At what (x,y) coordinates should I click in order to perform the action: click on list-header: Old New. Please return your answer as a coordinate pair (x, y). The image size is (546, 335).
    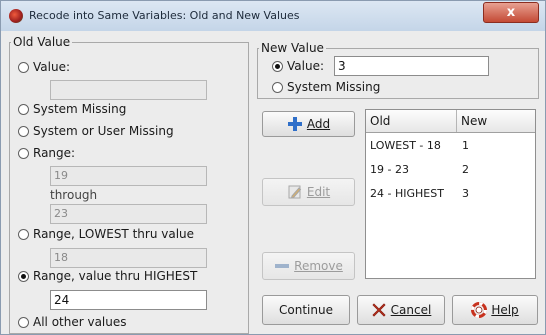
    Looking at the image, I should click on (450, 121).